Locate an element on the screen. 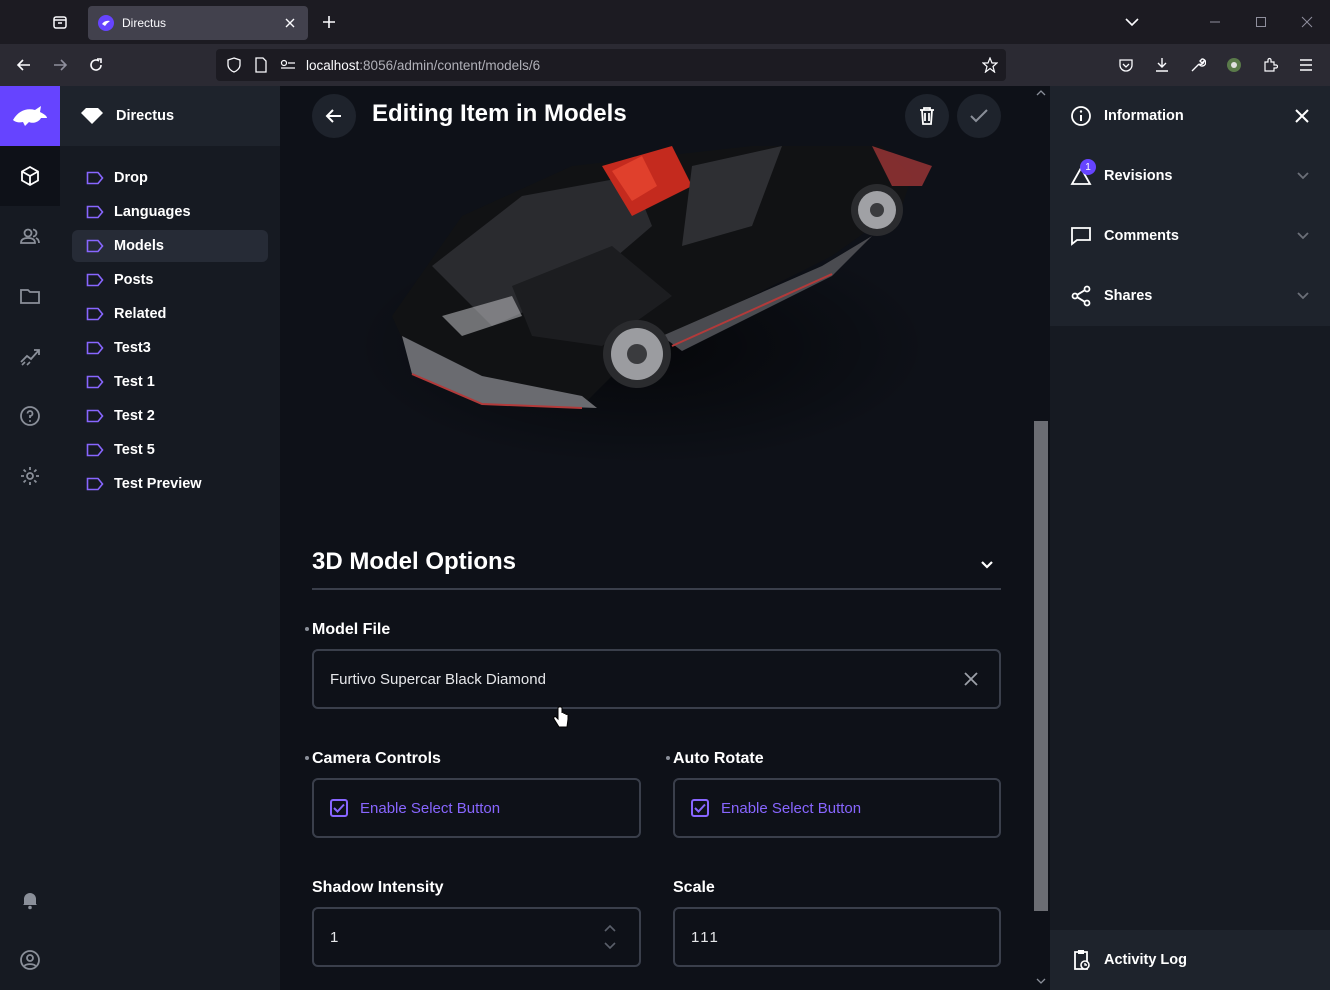  tab-title: Directus is located at coordinates (144, 23).